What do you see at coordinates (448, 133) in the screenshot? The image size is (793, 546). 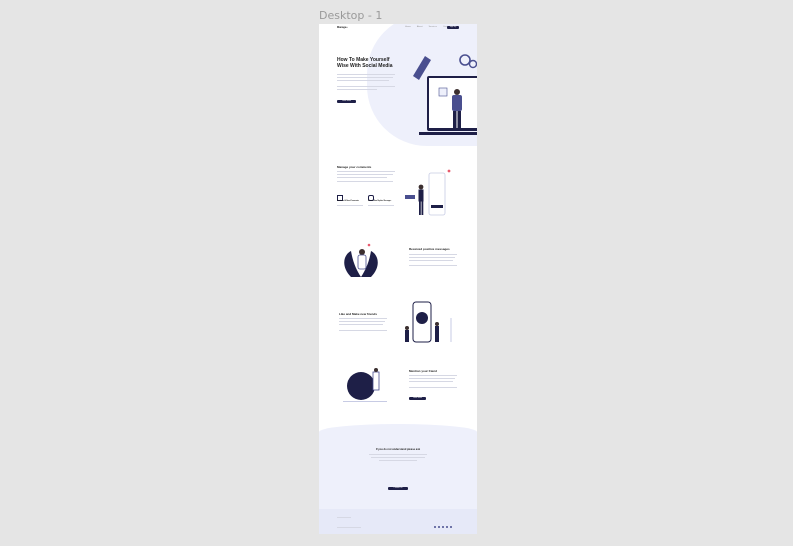 I see `monitor-stand` at bounding box center [448, 133].